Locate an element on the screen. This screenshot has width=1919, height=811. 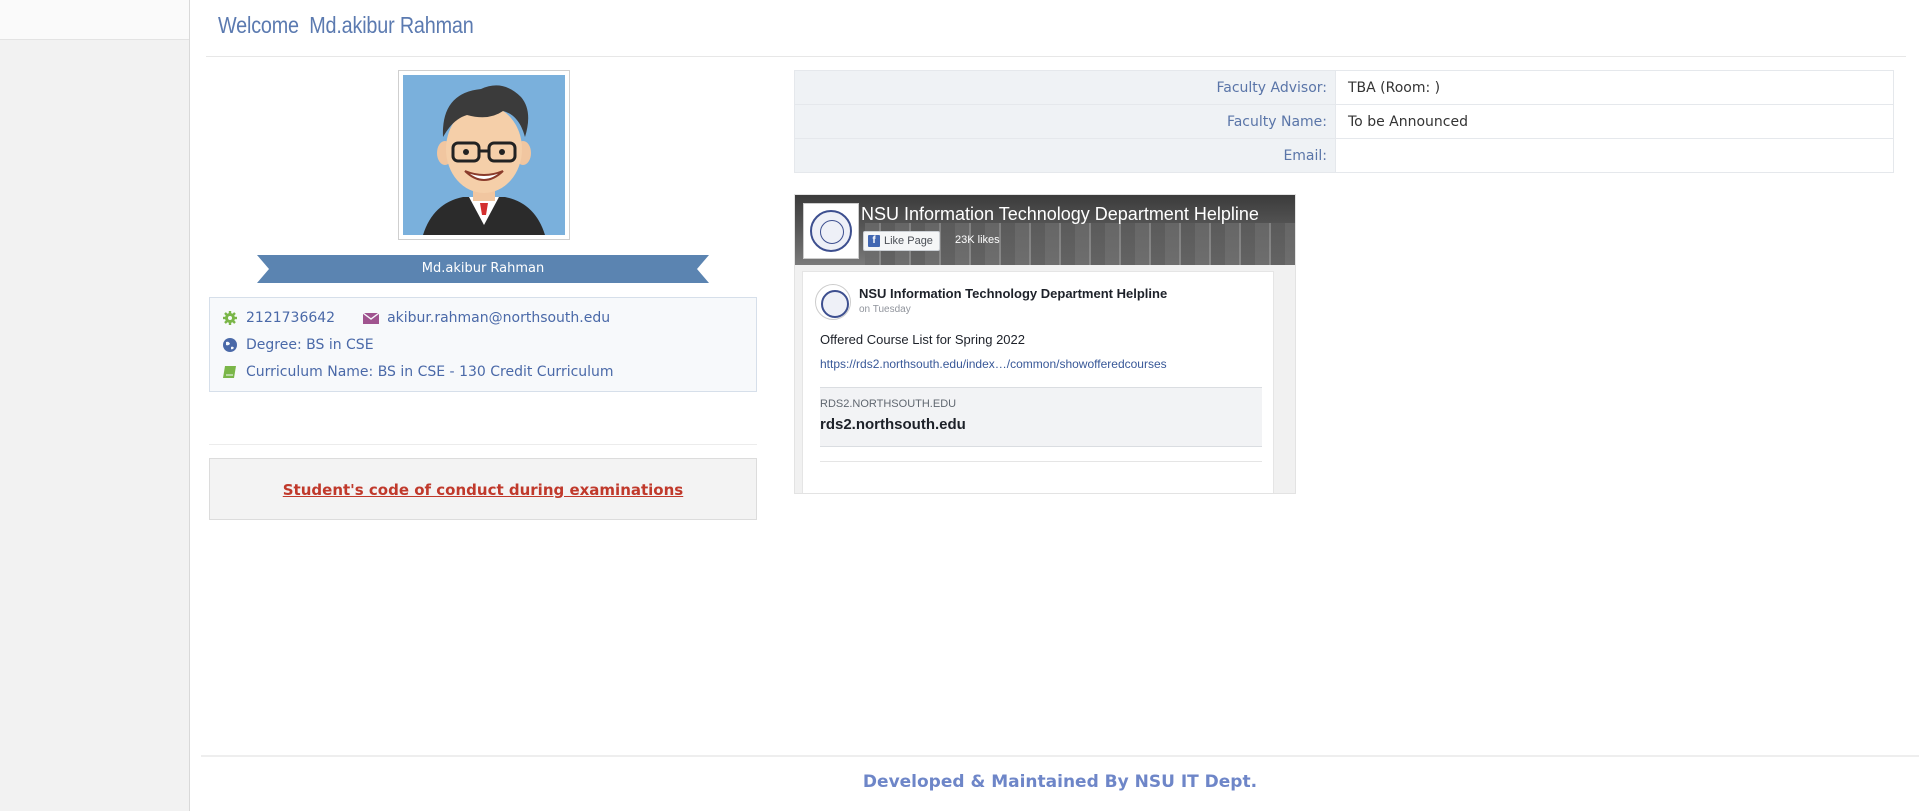
table-row: Faculty Advisor: TBA (Room: ) is located at coordinates (1344, 87).